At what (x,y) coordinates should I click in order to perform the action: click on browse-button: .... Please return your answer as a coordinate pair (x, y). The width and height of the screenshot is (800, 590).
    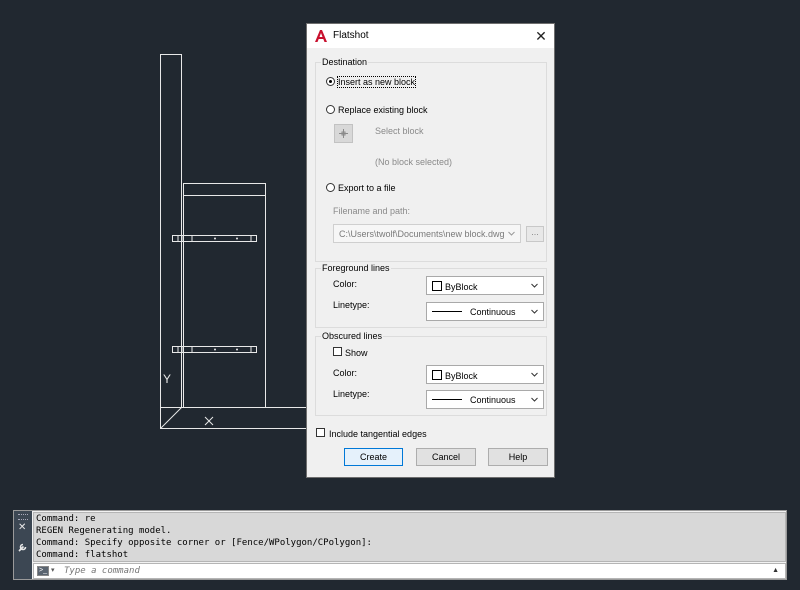
    Looking at the image, I should click on (535, 234).